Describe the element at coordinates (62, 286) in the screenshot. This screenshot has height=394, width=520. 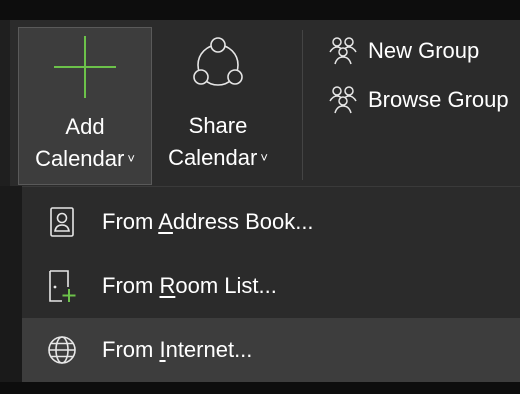
I see `room-list-add-icon` at that location.